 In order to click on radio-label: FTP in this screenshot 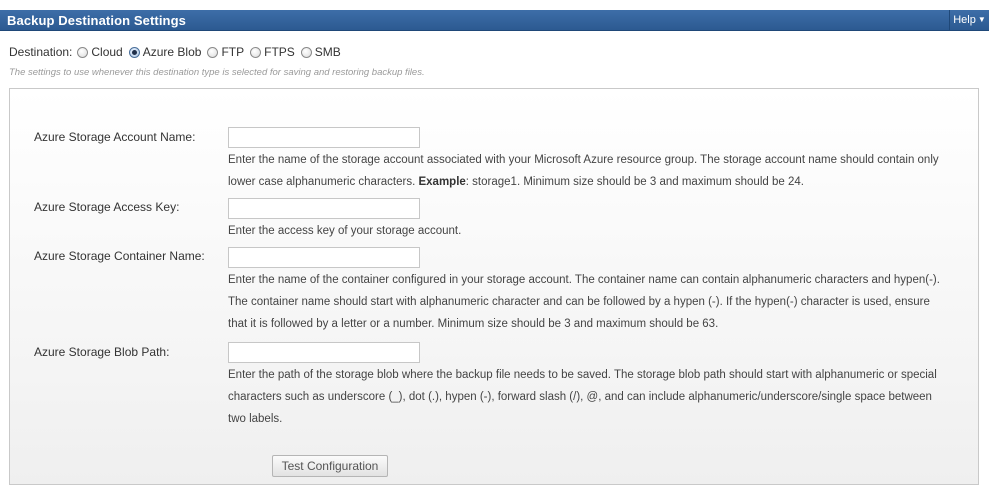, I will do `click(233, 52)`.